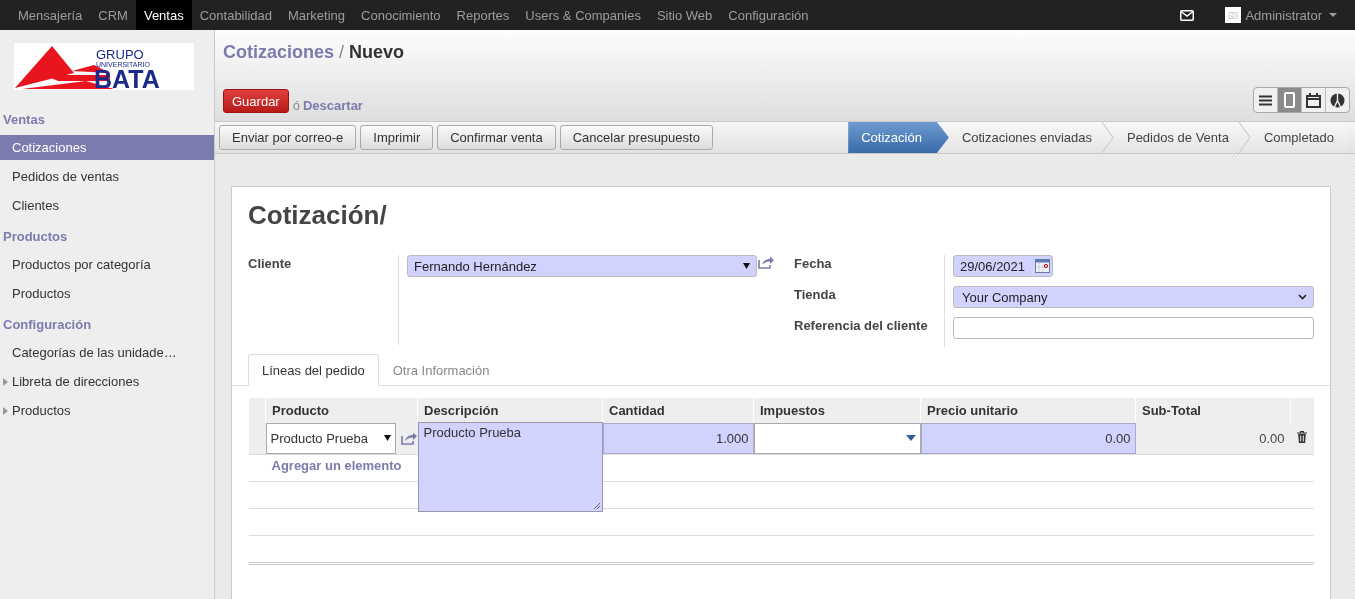  What do you see at coordinates (678, 438) in the screenshot?
I see `quantity-field: 1.000` at bounding box center [678, 438].